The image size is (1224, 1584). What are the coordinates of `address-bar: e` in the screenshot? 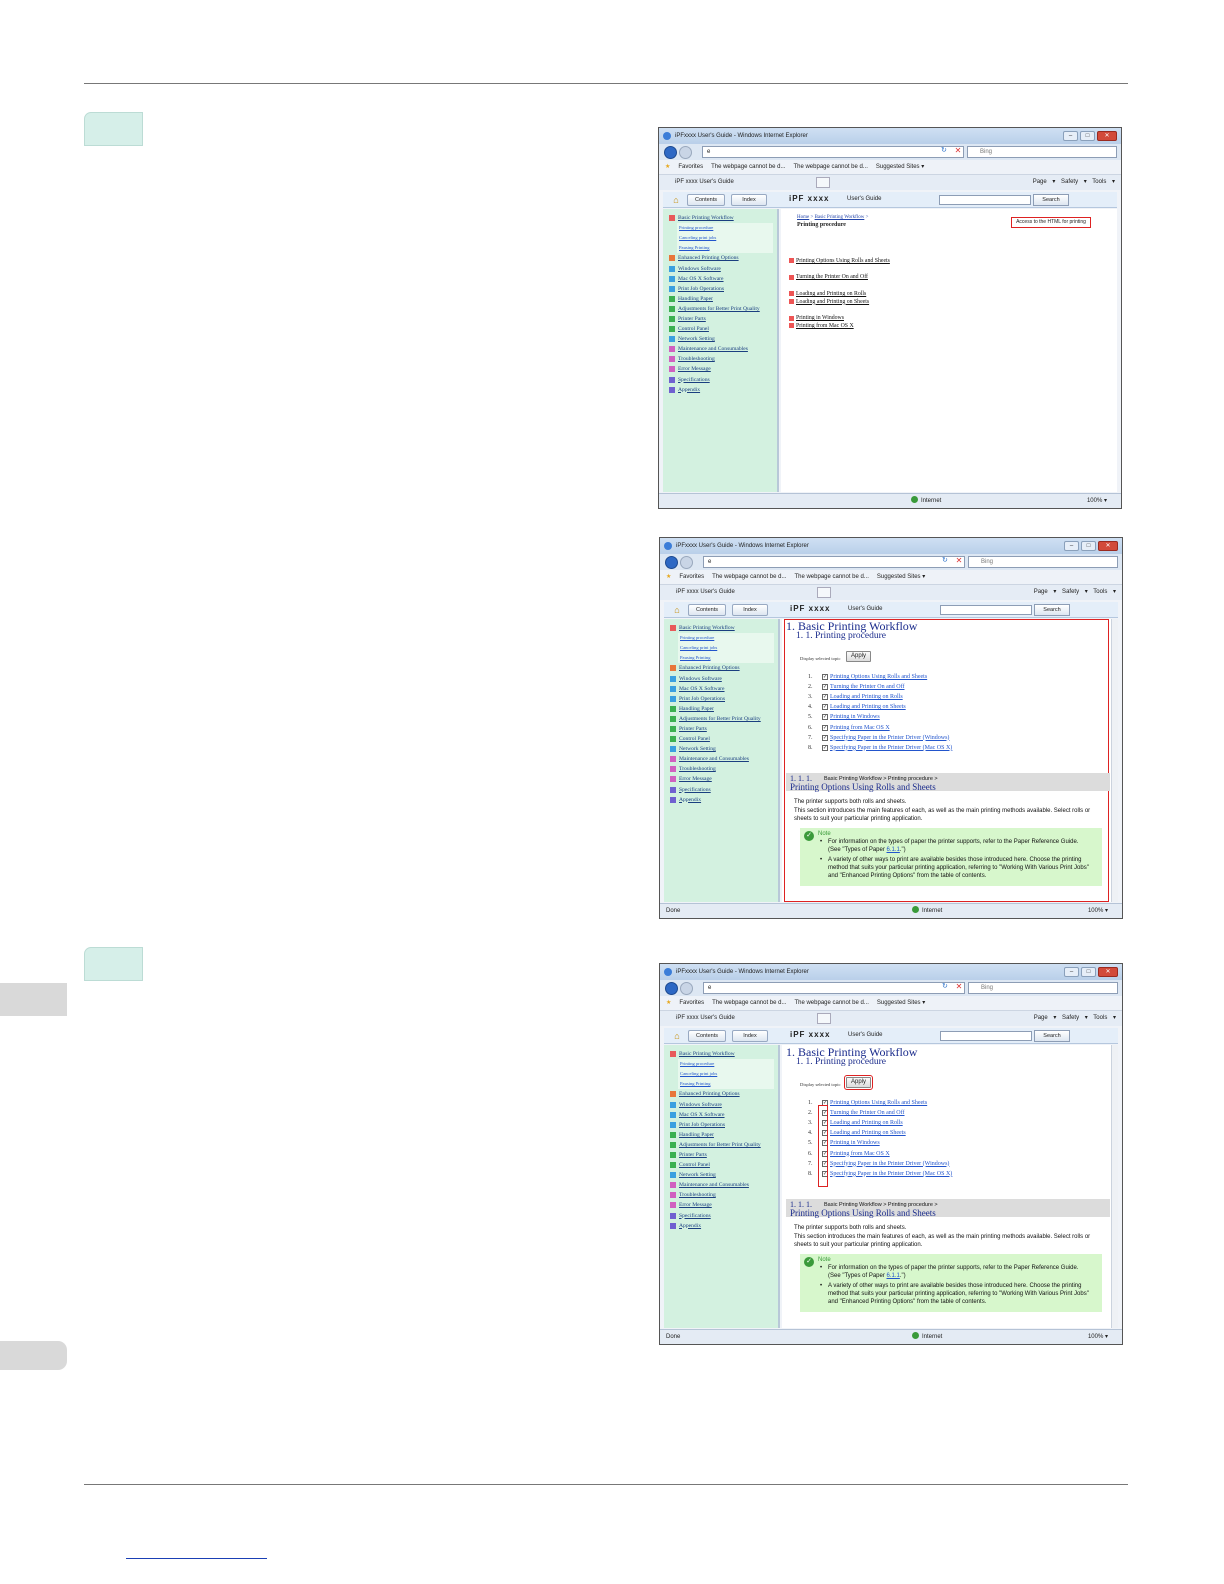 It's located at (834, 988).